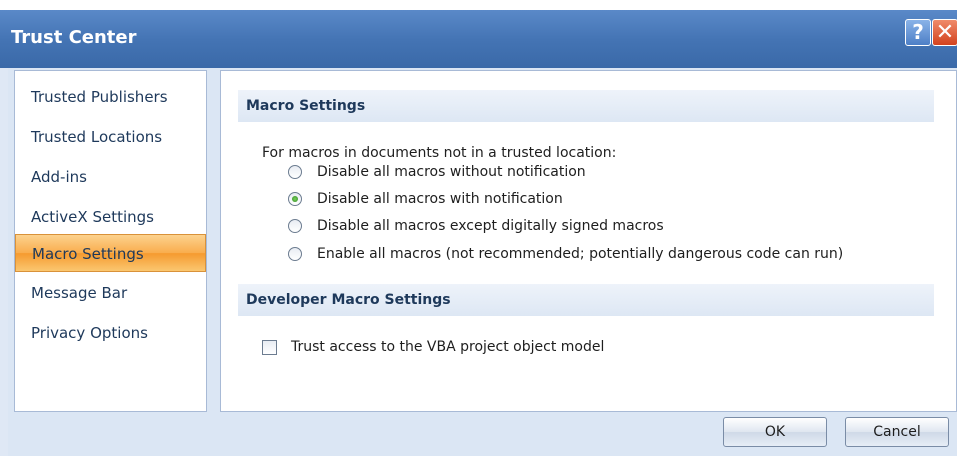 This screenshot has width=957, height=456. What do you see at coordinates (586, 300) in the screenshot?
I see `developer-settings-header: Developer Macro Settings` at bounding box center [586, 300].